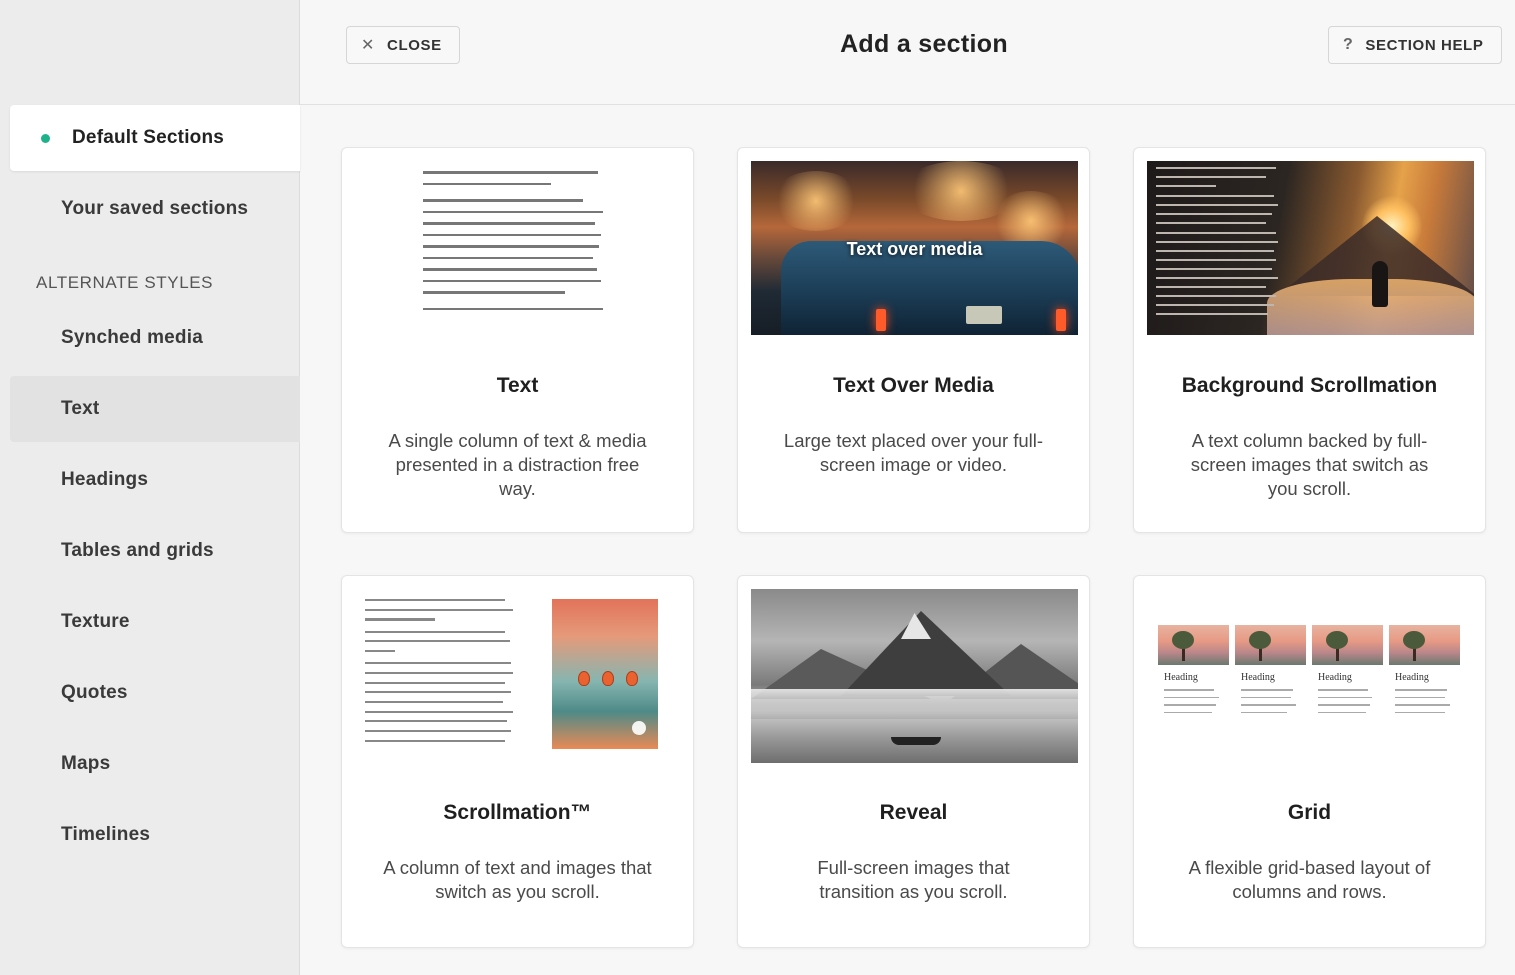  What do you see at coordinates (1380, 284) in the screenshot?
I see `person-silhouette` at bounding box center [1380, 284].